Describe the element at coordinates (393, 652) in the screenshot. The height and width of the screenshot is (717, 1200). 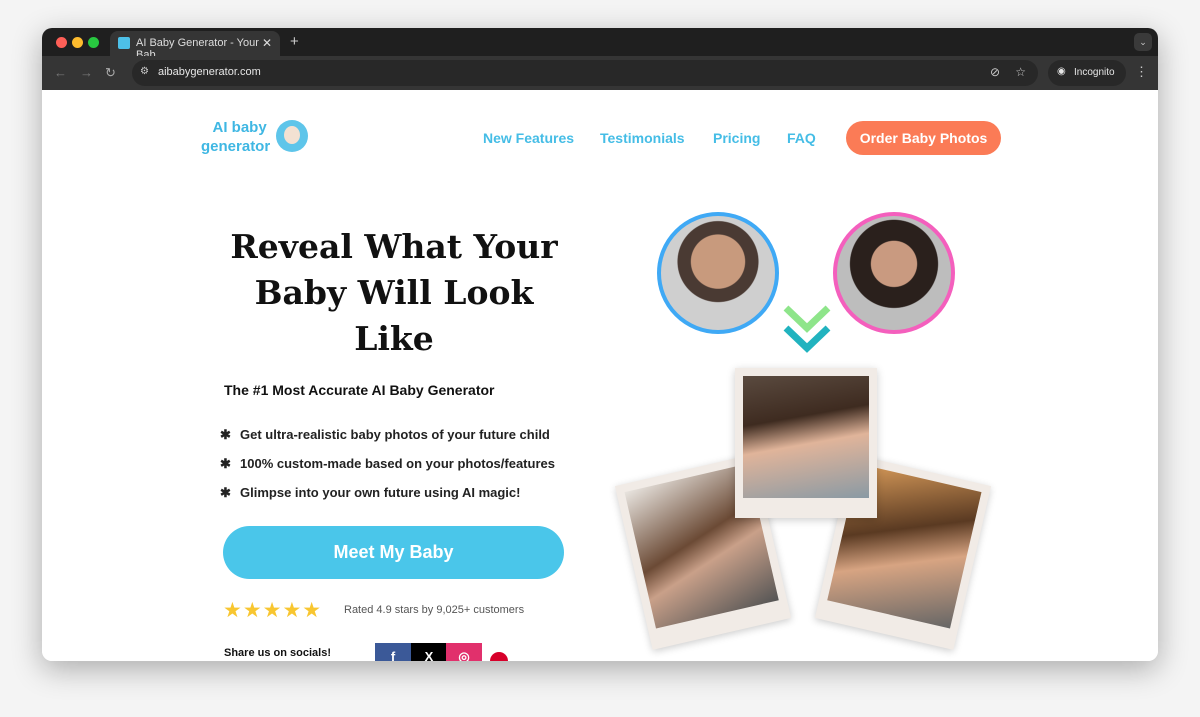
I see `facebook-share-button: f` at that location.